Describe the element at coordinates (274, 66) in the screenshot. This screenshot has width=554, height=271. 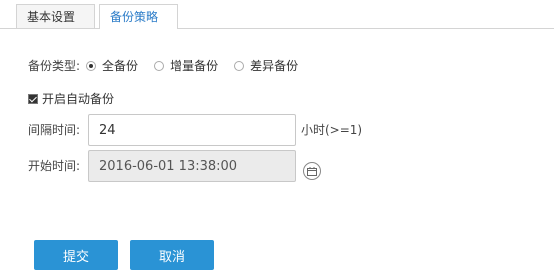
I see `radio-differential-backup-label: 差异备份` at that location.